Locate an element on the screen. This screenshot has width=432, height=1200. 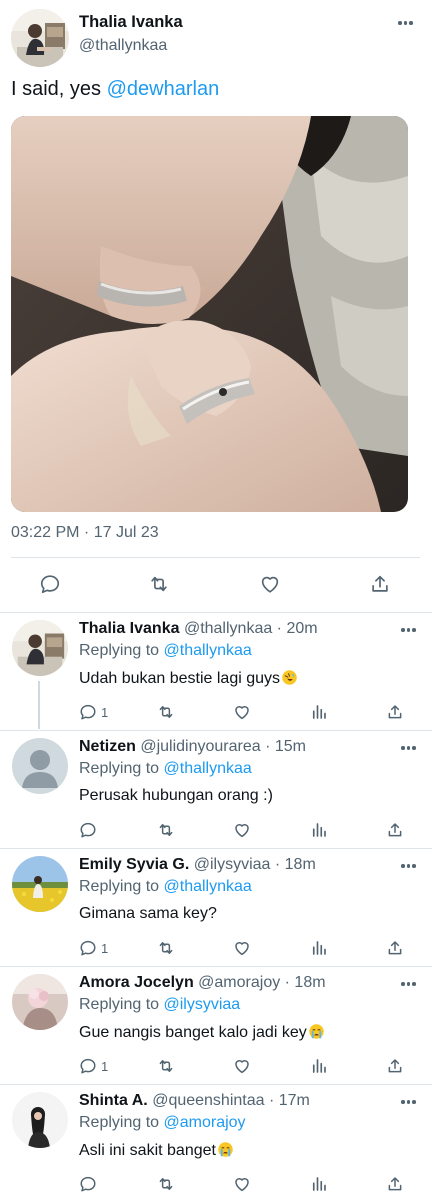
tweet-text: I said, yes @dewharlan is located at coordinates (115, 89).